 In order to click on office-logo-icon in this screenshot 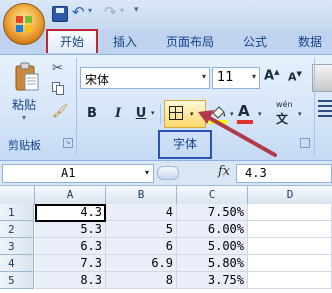, I will do `click(24, 24)`.